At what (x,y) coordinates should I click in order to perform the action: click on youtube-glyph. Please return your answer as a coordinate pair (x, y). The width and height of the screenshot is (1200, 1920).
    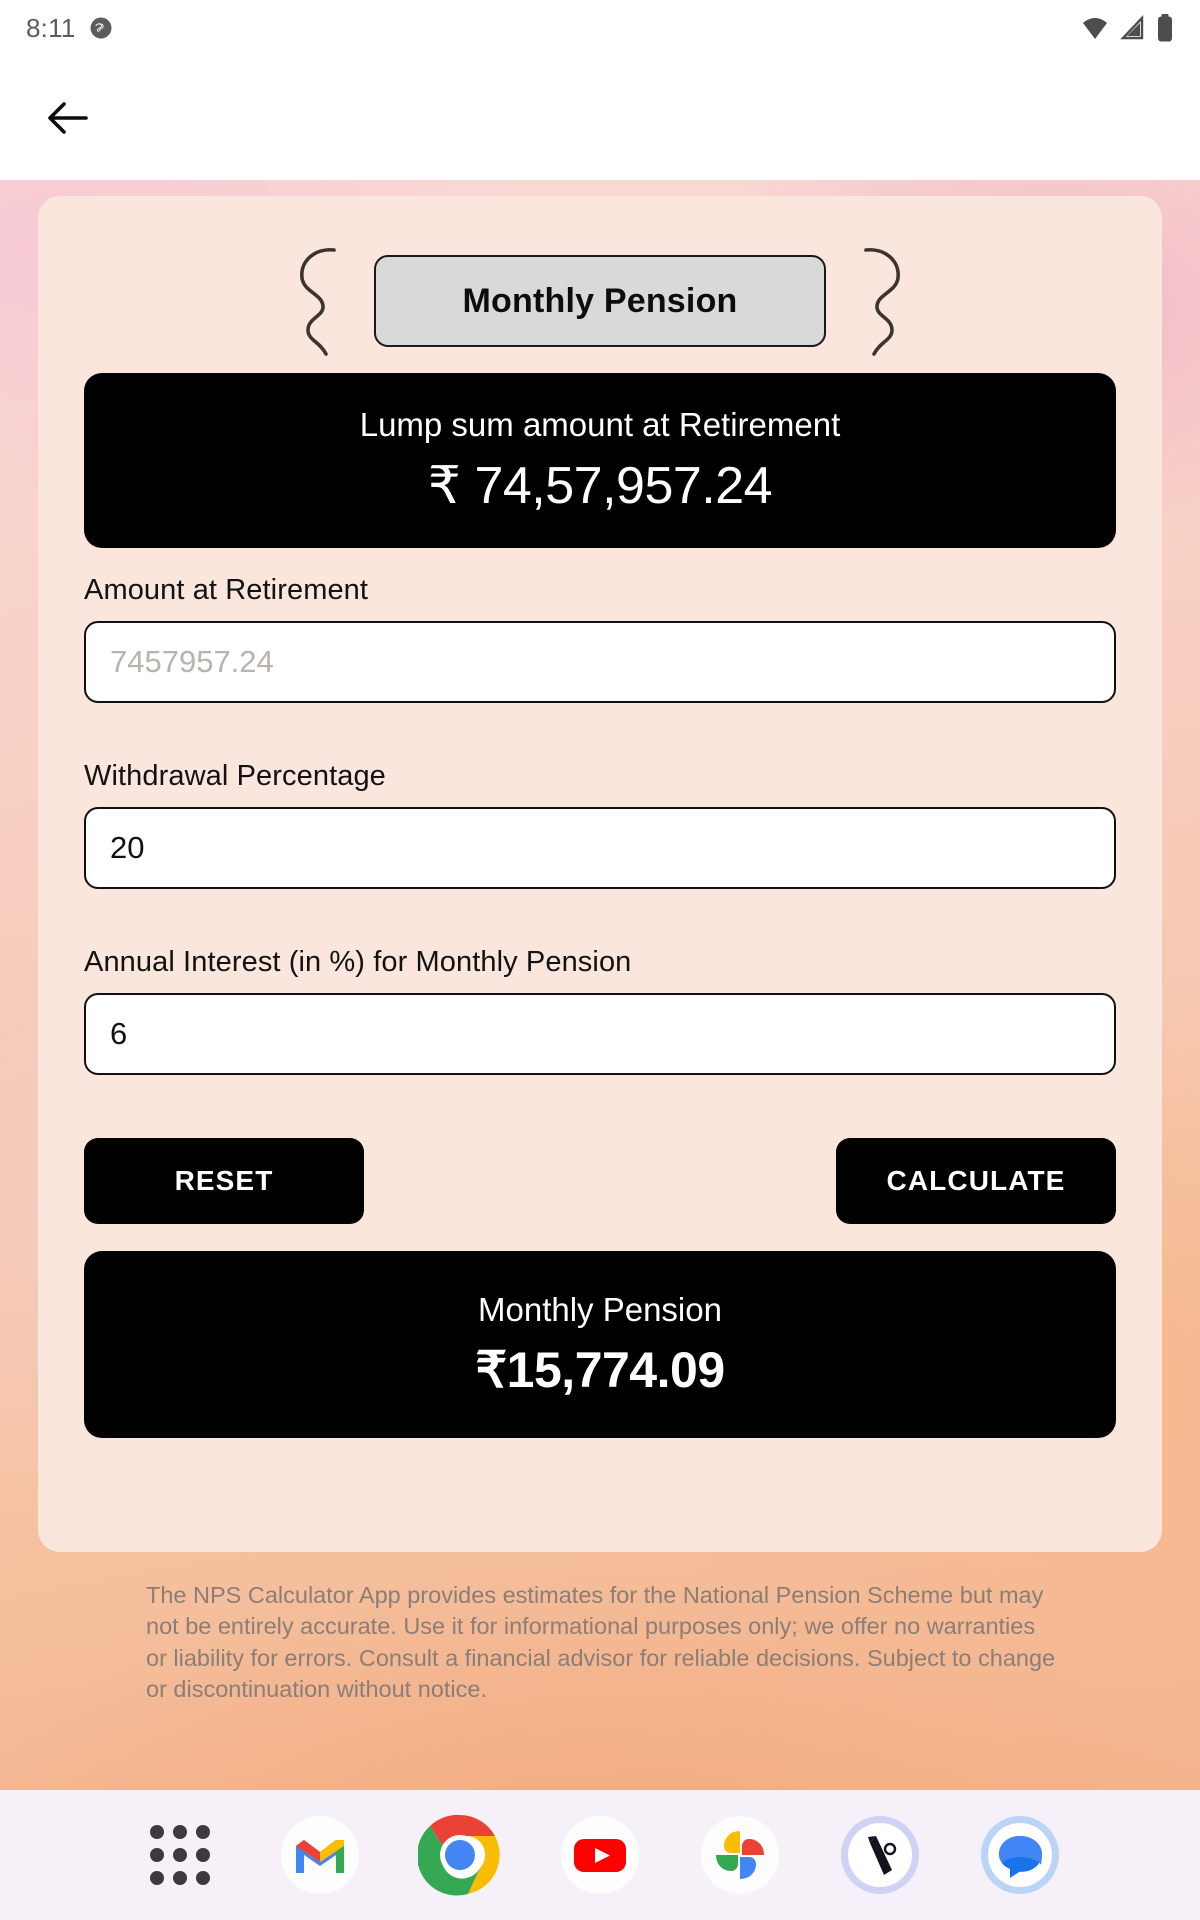
    Looking at the image, I should click on (600, 1855).